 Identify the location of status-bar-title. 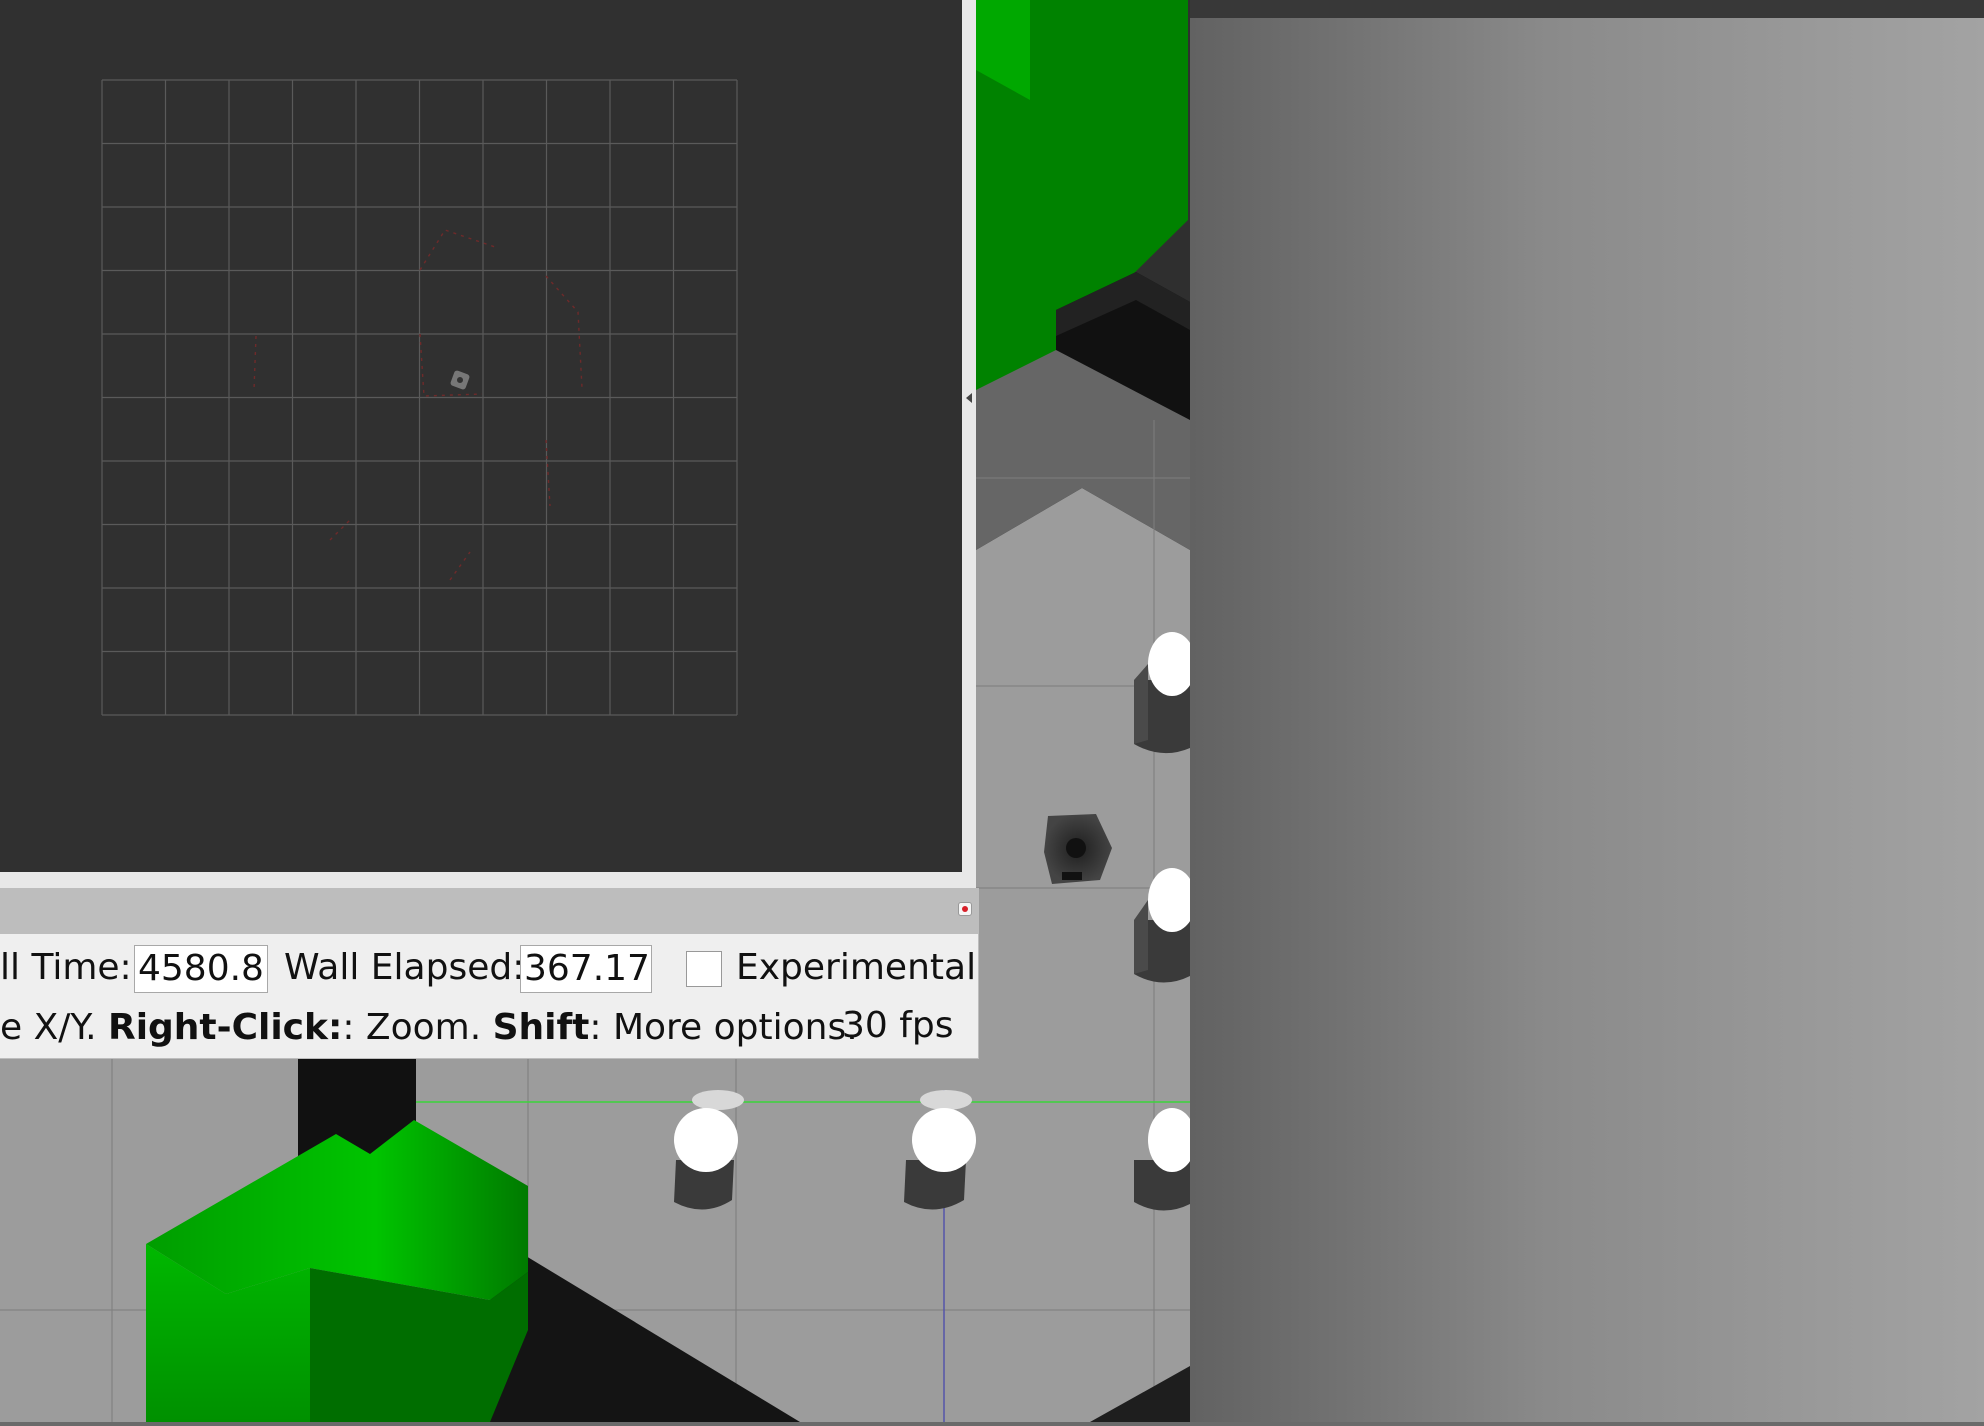
(489, 911).